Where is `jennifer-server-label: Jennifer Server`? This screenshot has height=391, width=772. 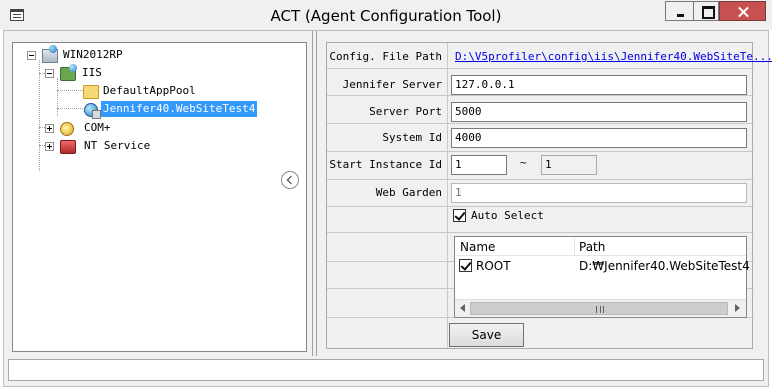
jennifer-server-label: Jennifer Server is located at coordinates (392, 84).